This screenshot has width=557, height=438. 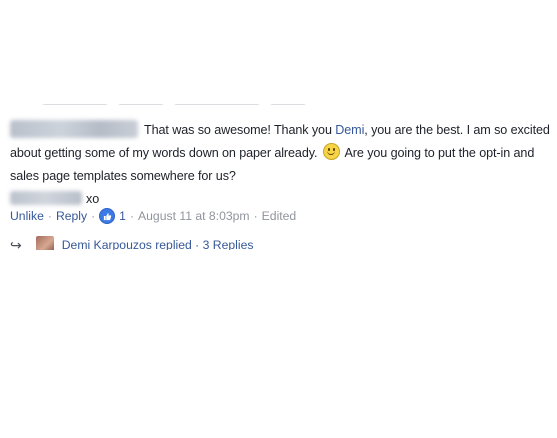 I want to click on like-count: 1, so click(x=122, y=216).